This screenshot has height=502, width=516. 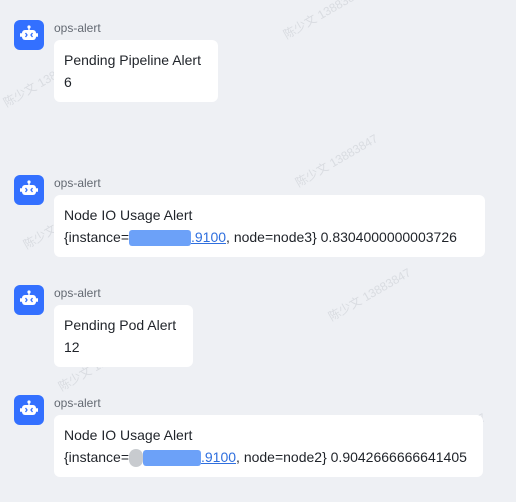 What do you see at coordinates (72, 347) in the screenshot?
I see `alert-value: 12` at bounding box center [72, 347].